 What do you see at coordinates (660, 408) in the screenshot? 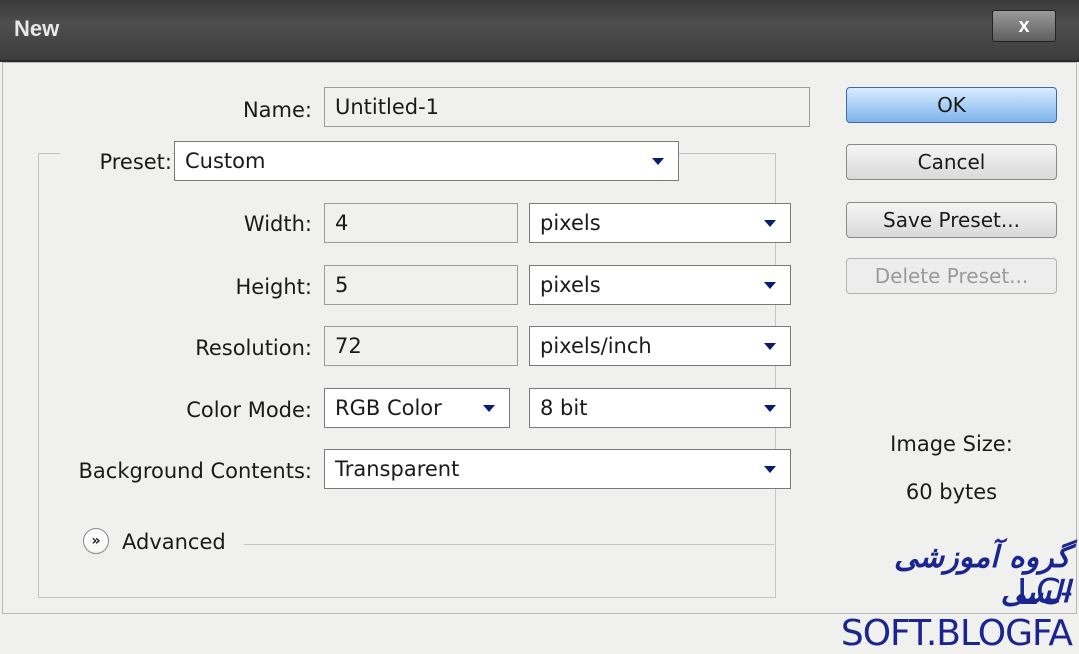
I see `bit-depth-dropdown: 8 bit` at bounding box center [660, 408].